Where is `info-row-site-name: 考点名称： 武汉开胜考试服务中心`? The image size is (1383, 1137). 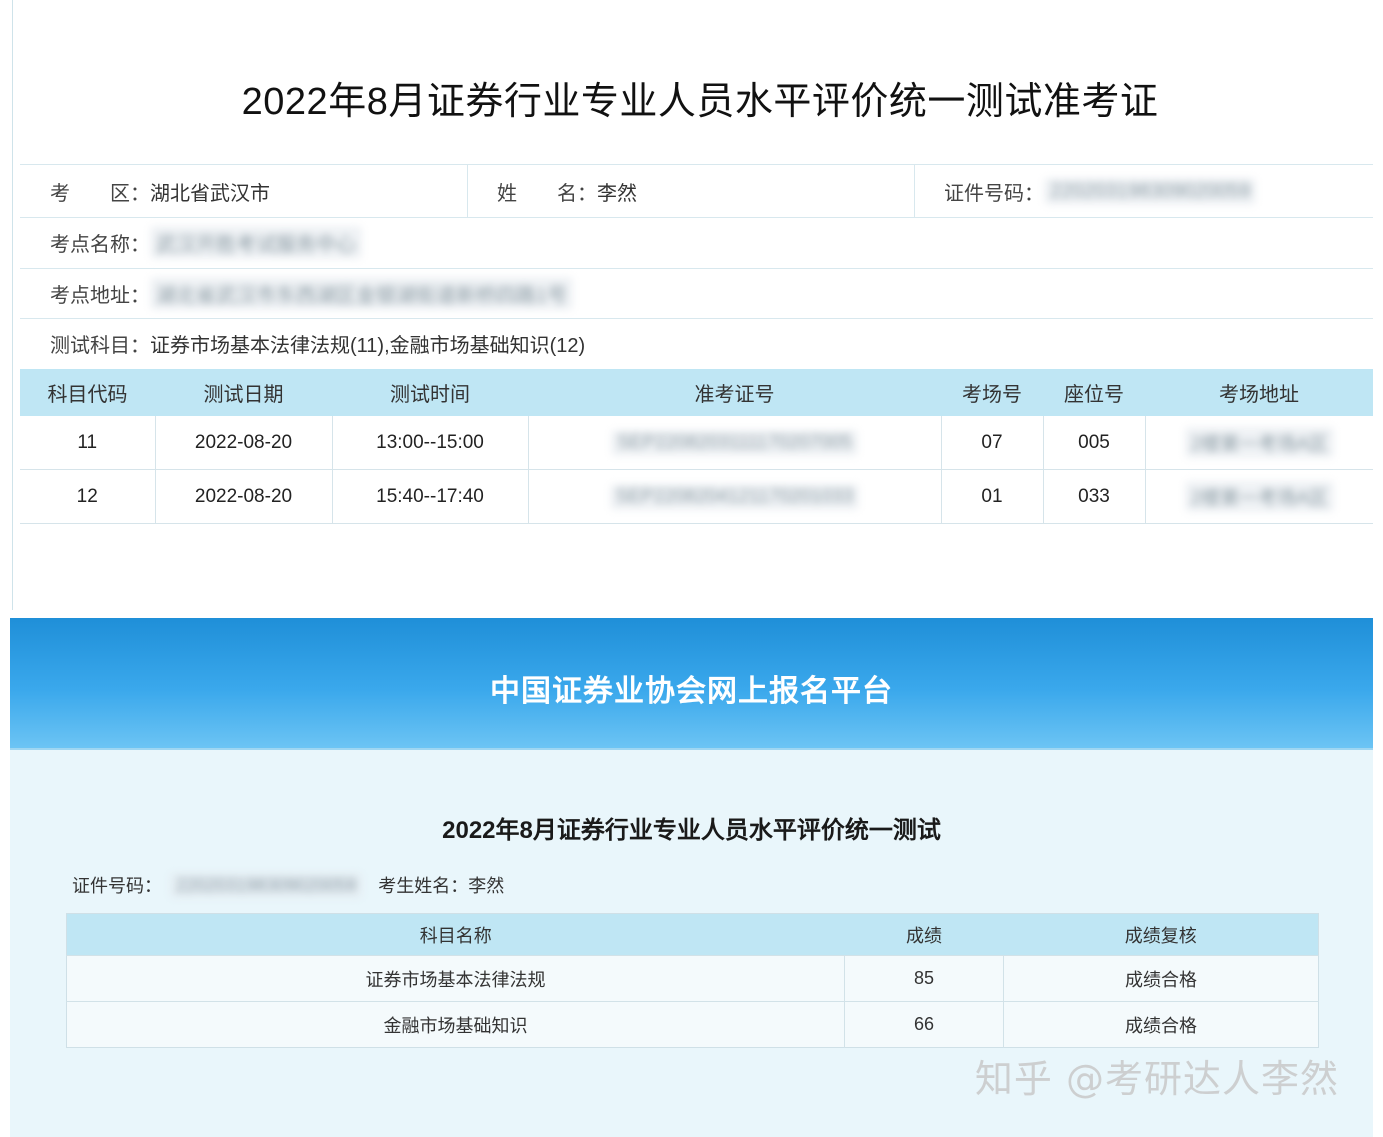 info-row-site-name: 考点名称： 武汉开胜考试服务中心 is located at coordinates (696, 242).